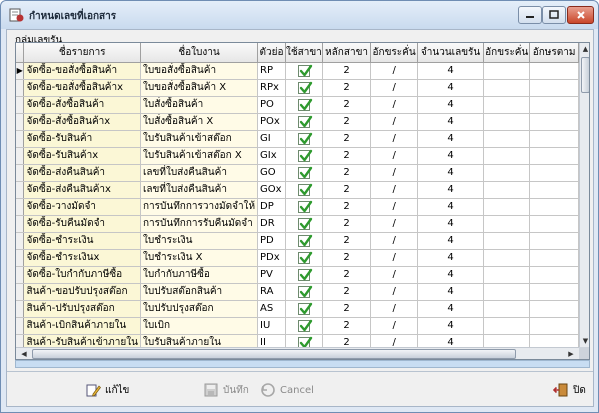 The image size is (599, 413). I want to click on cell-doc-name: การบันทึกการวางมัดจำให้, so click(199, 207).